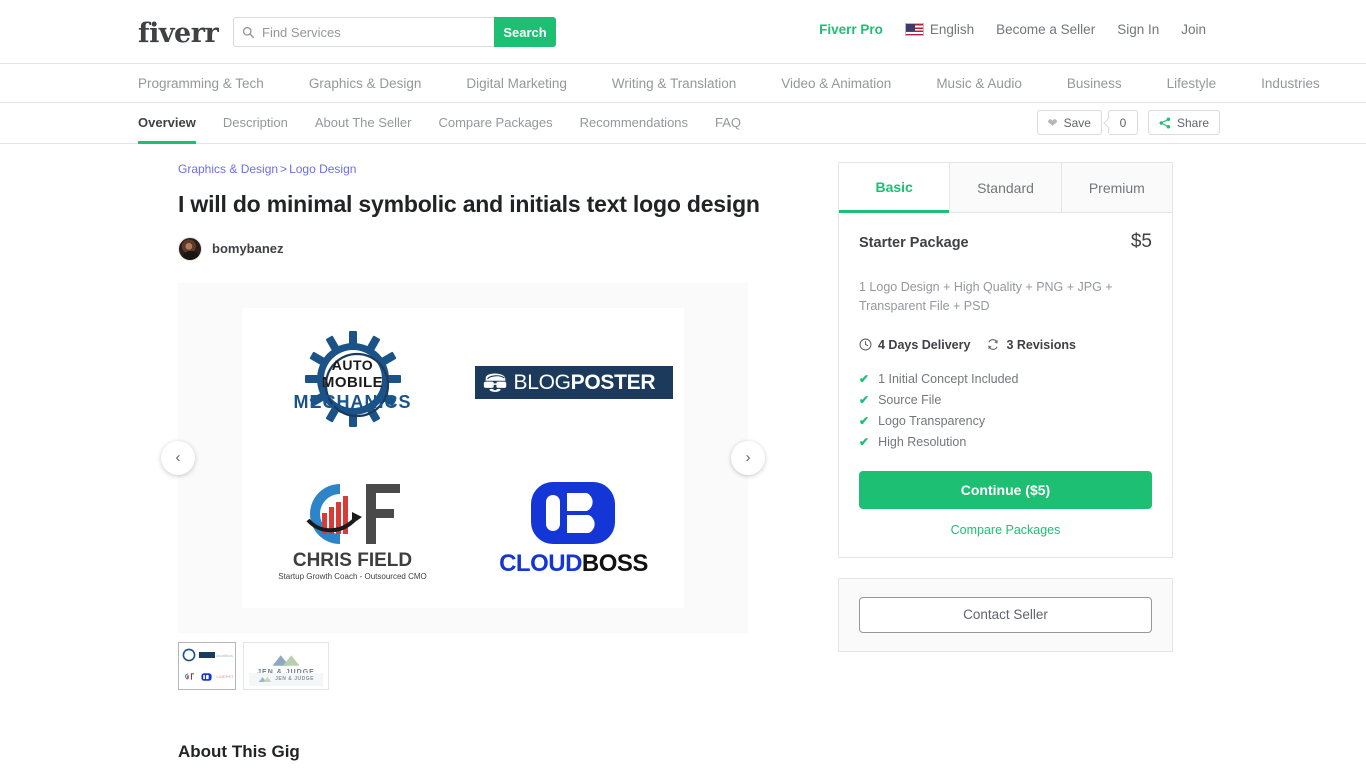 The image size is (1366, 768). Describe the element at coordinates (1005, 530) in the screenshot. I see `compare-packages-link: Compare Packages` at that location.